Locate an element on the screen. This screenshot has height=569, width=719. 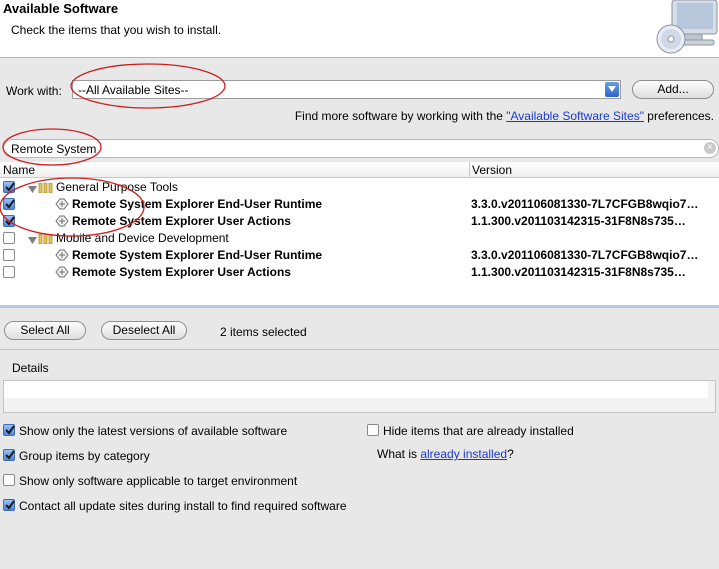
divider is located at coordinates (359, 349).